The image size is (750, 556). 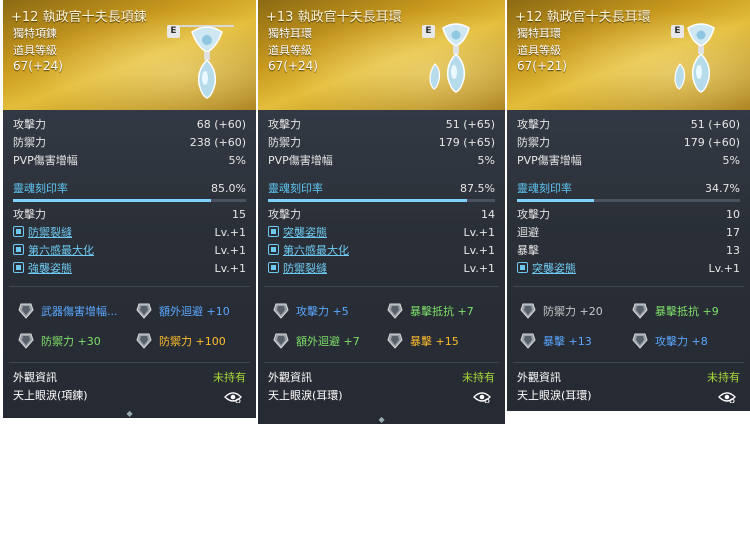 I want to click on soul-stat-row: 攻擊力 14, so click(x=381, y=214).